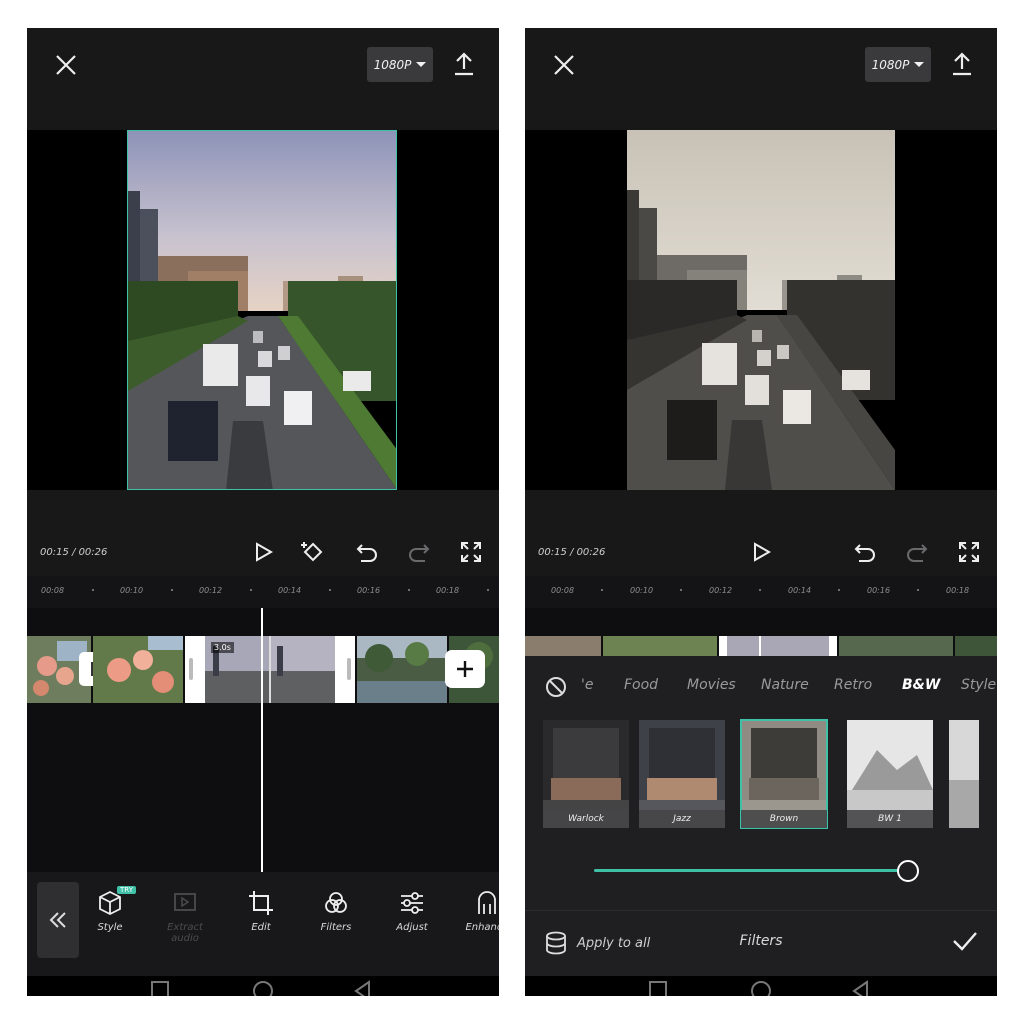 This screenshot has height=1024, width=1024. I want to click on filter-thumb-brown: Brown, so click(784, 774).